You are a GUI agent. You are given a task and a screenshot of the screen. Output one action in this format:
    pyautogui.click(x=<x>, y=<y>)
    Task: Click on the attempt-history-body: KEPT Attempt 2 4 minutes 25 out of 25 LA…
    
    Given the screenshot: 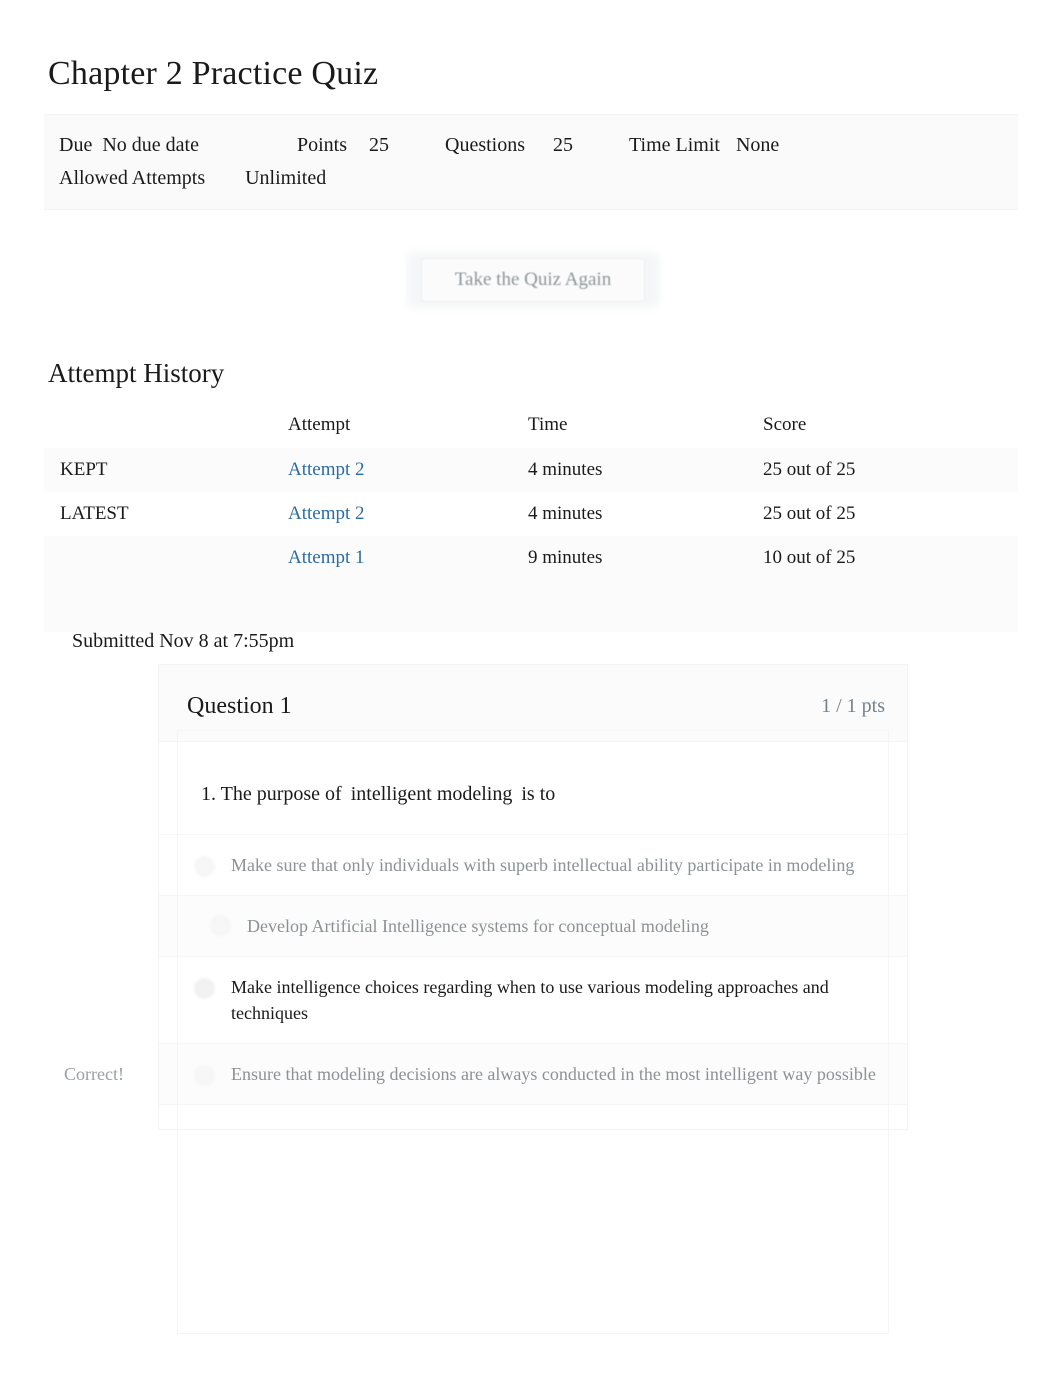 What is the action you would take?
    pyautogui.click(x=531, y=540)
    